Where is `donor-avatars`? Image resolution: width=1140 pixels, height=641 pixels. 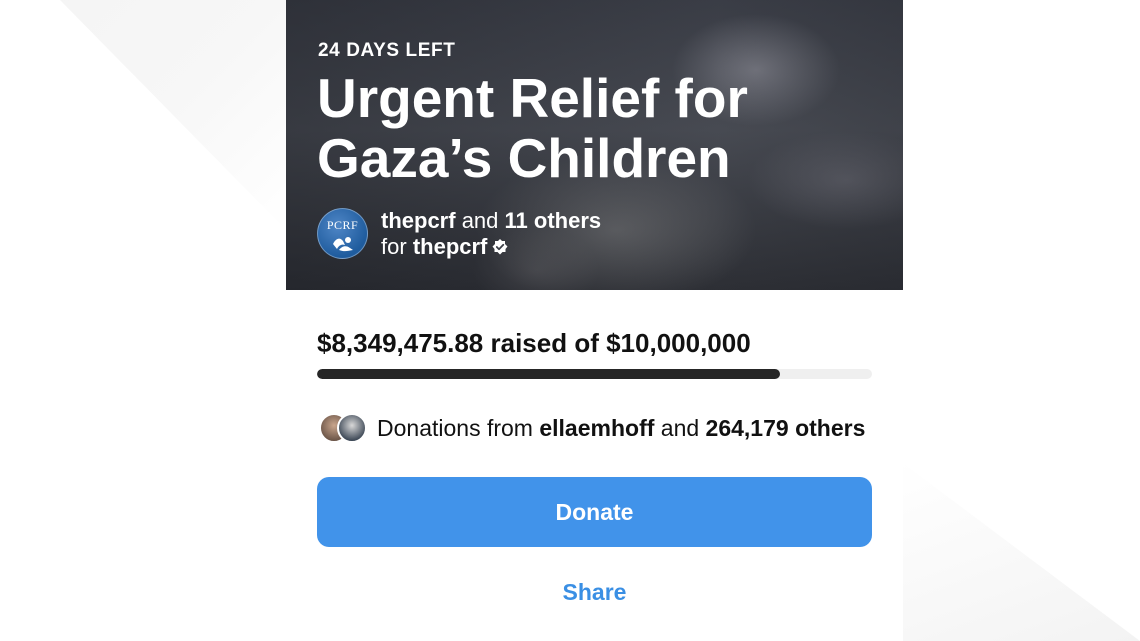
donor-avatars is located at coordinates (344, 428).